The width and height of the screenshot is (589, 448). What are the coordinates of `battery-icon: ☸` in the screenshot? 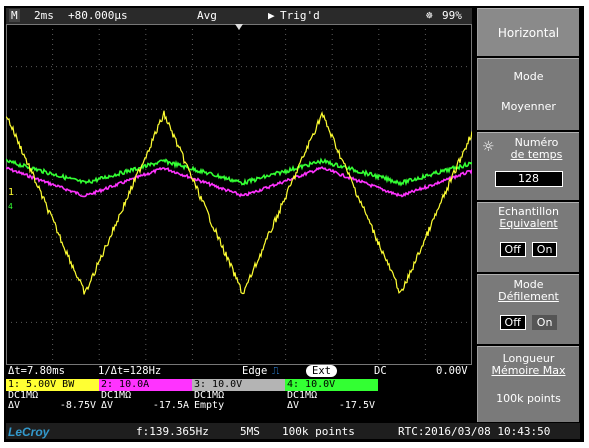 It's located at (429, 15).